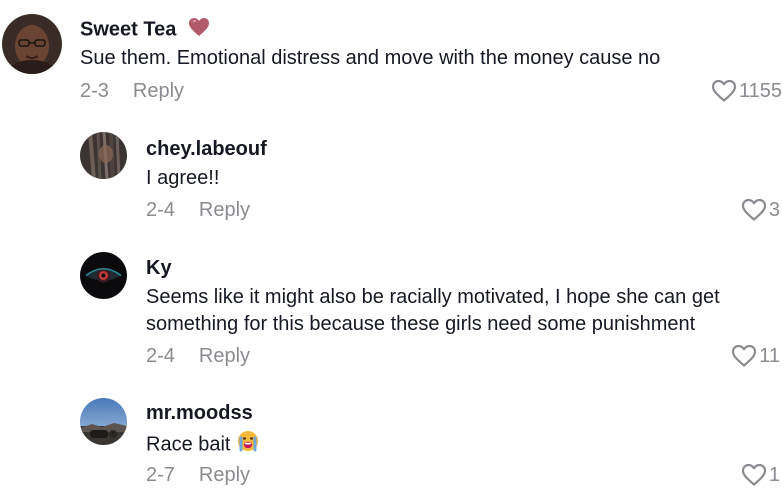 The height and width of the screenshot is (502, 782). I want to click on comment-date: 2-7, so click(160, 475).